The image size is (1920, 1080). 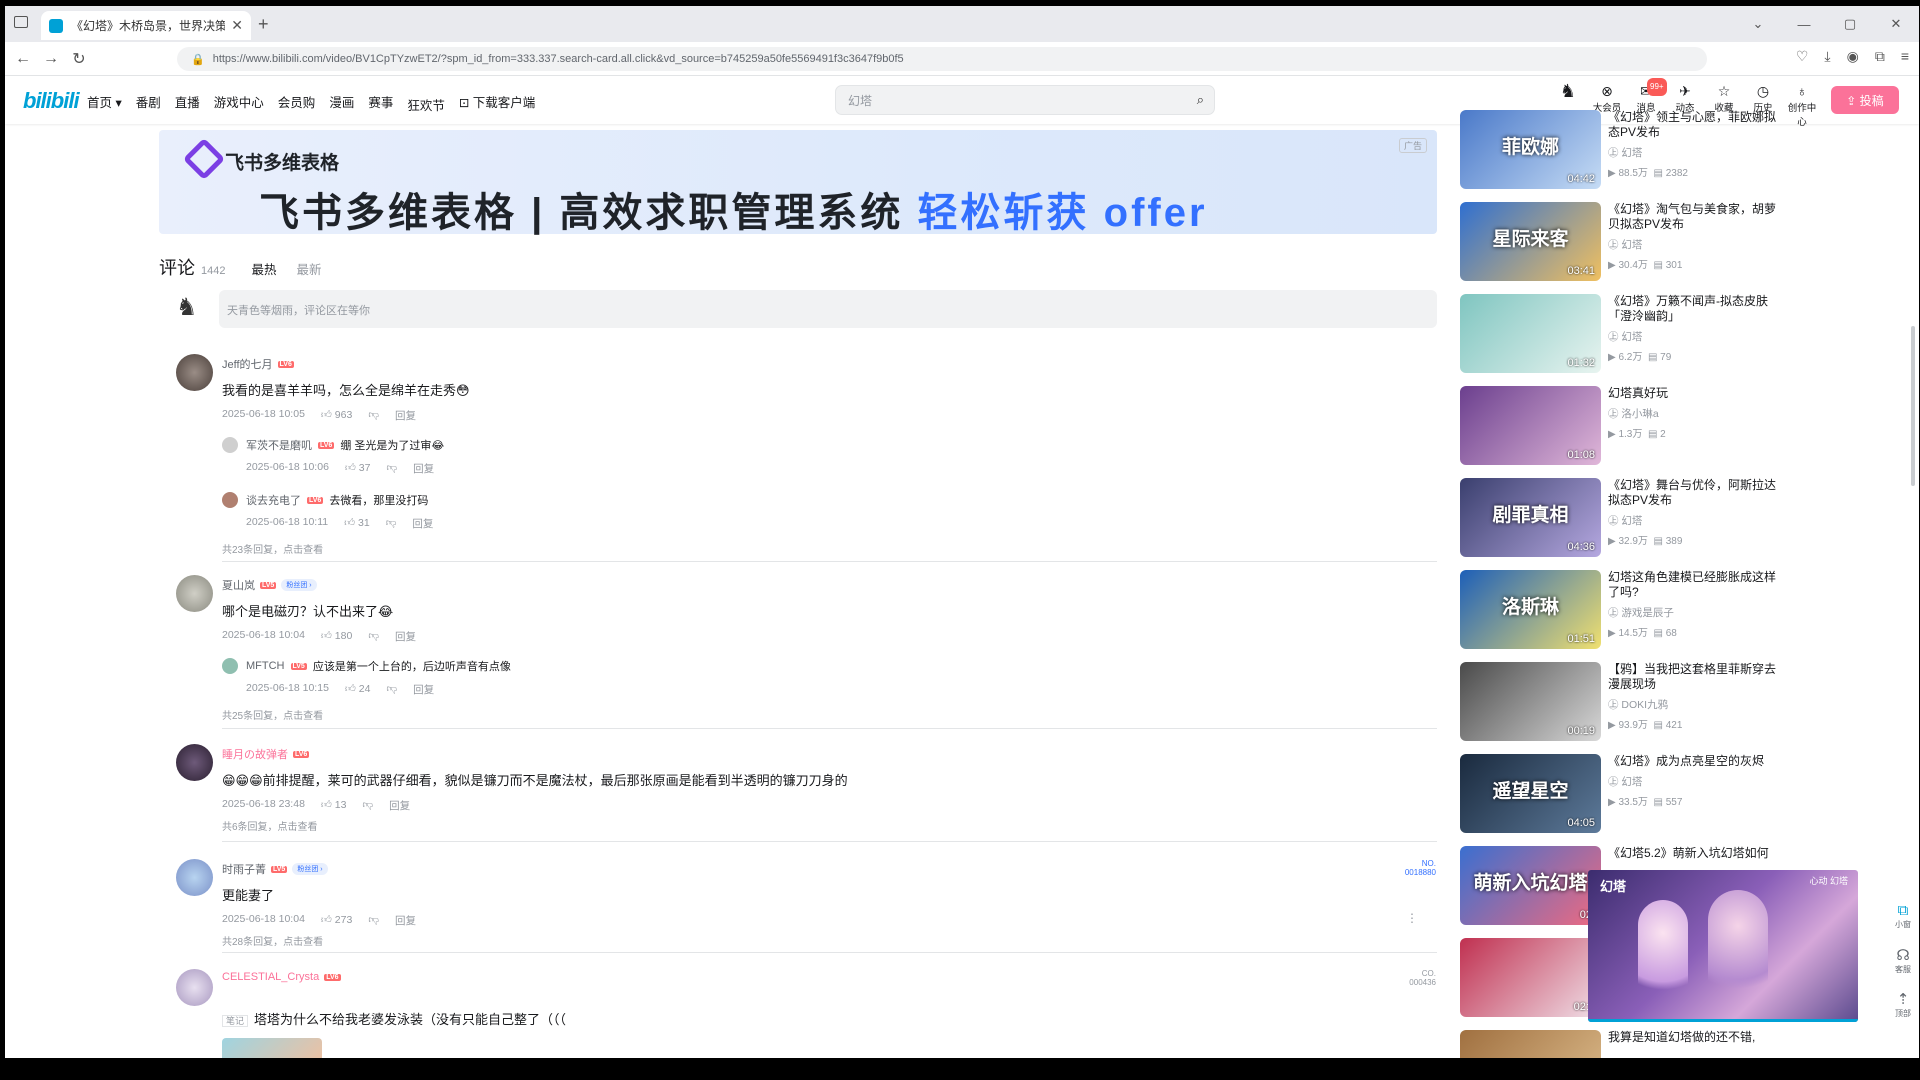 I want to click on search-icon: ⌕, so click(x=1200, y=100).